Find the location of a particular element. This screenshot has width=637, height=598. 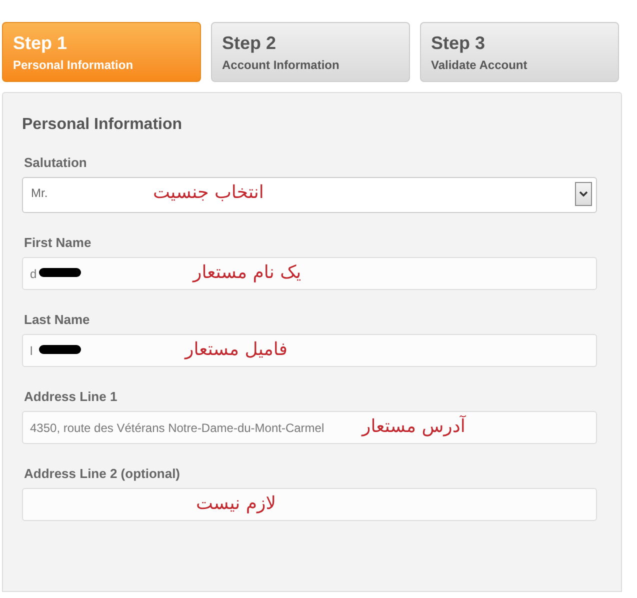

annotation-text: فامیل مستعار is located at coordinates (236, 350).